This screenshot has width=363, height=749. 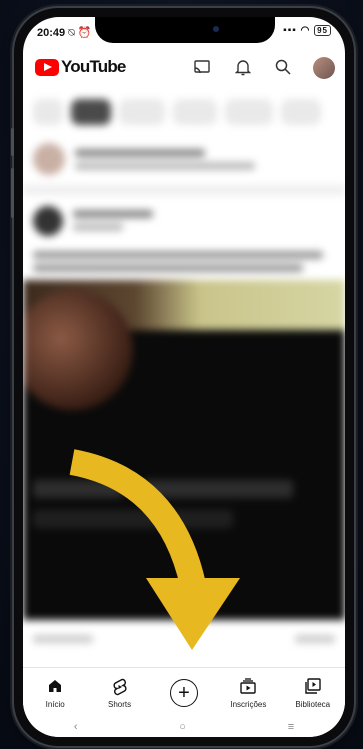 I want to click on yellow-curved-arrow-icon, so click(x=154, y=549).